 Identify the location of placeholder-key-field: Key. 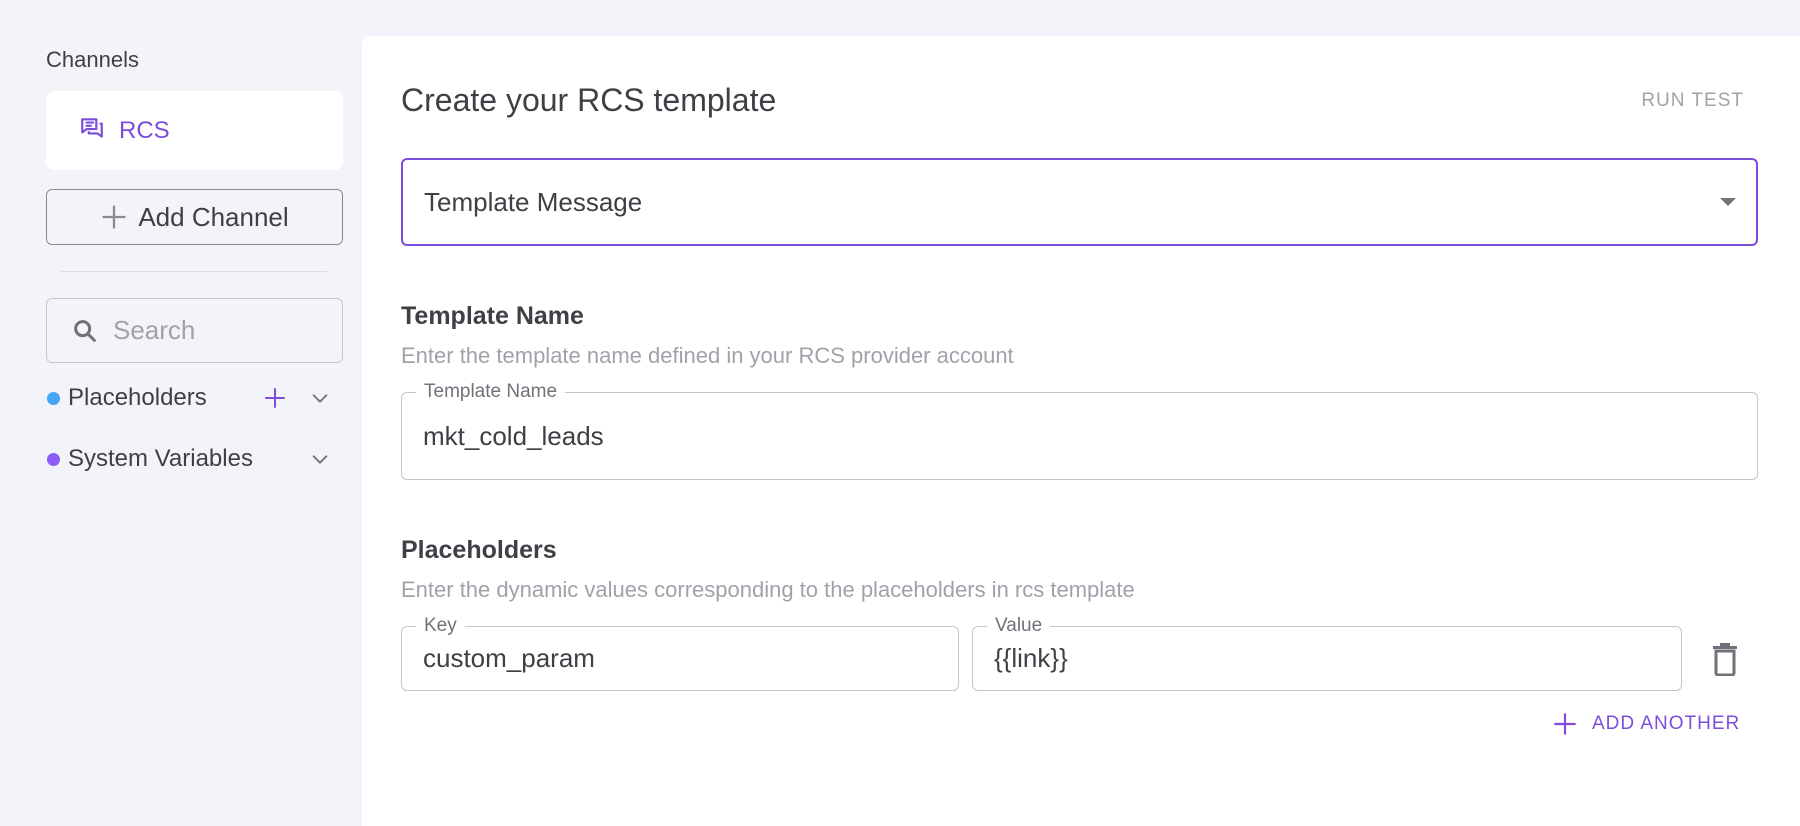
(680, 653).